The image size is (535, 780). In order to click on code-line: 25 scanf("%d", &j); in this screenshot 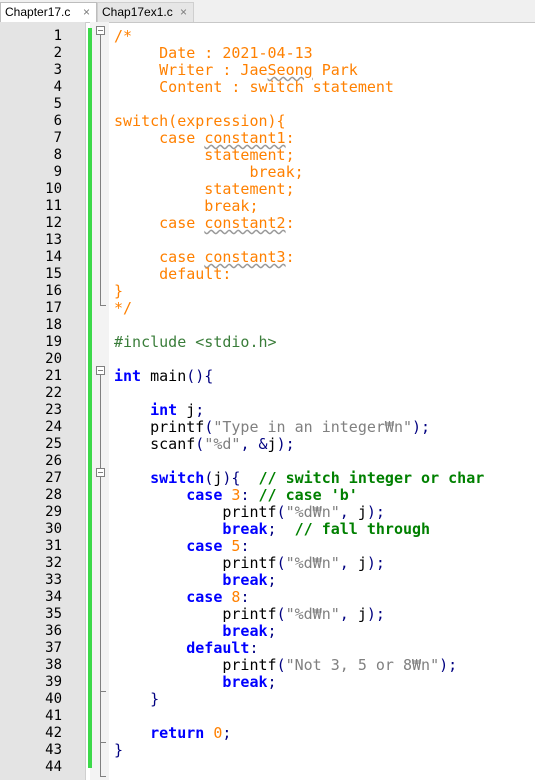, I will do `click(267, 444)`.